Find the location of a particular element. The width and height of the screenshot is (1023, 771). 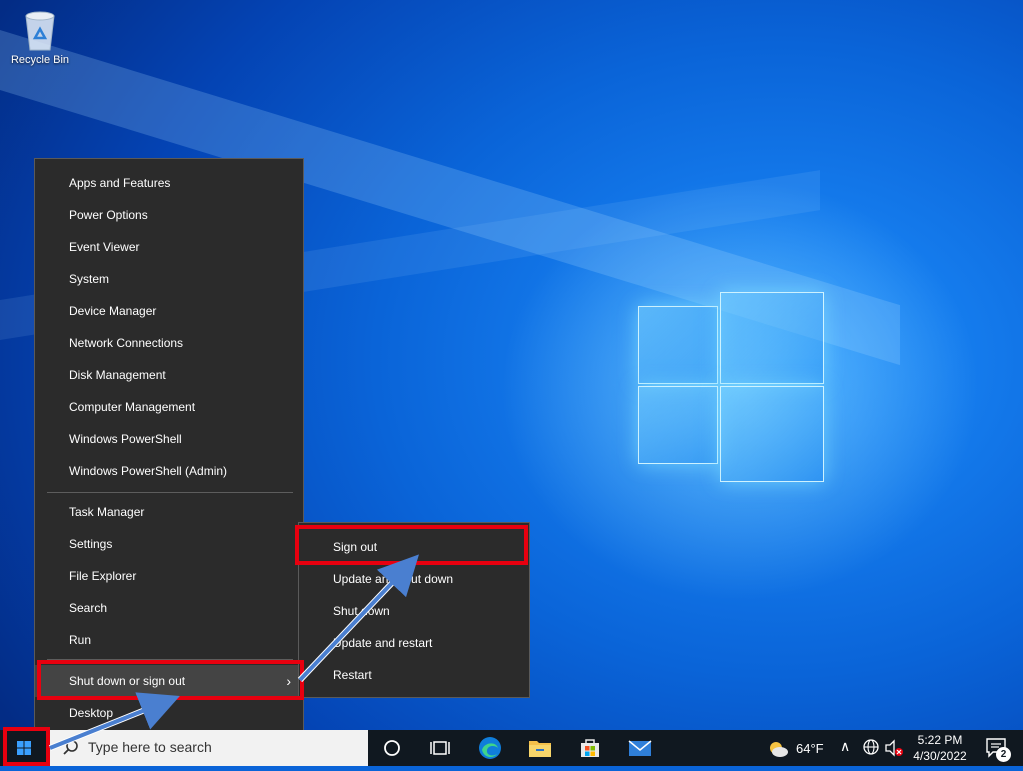

weather-widget: 64°F is located at coordinates (797, 748).